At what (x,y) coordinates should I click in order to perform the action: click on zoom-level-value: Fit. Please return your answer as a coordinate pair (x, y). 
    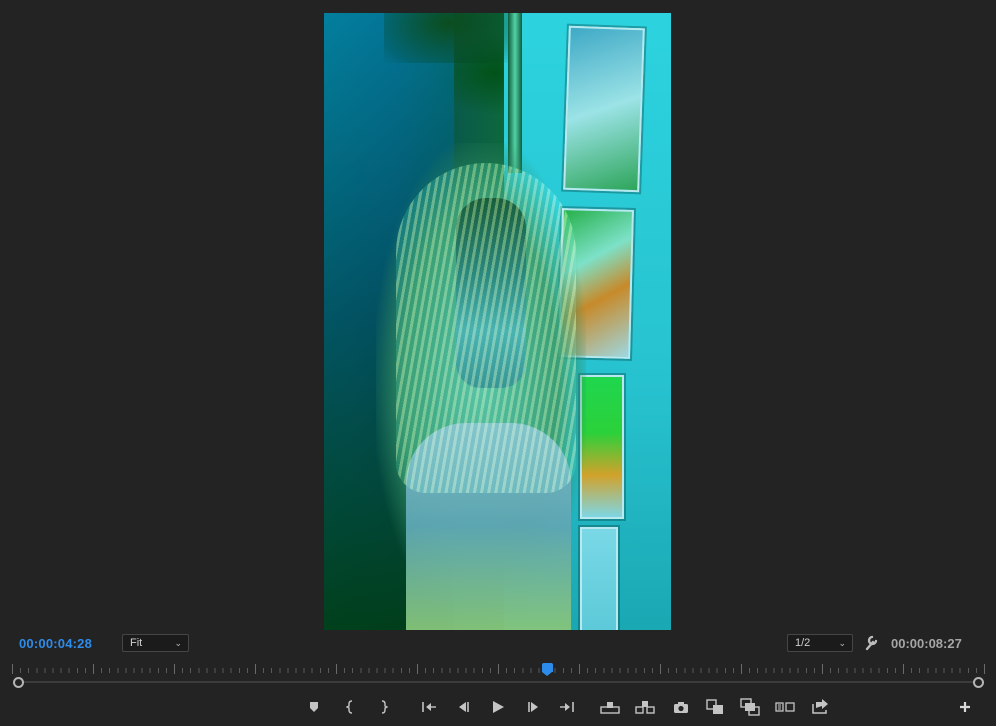
    Looking at the image, I should click on (136, 643).